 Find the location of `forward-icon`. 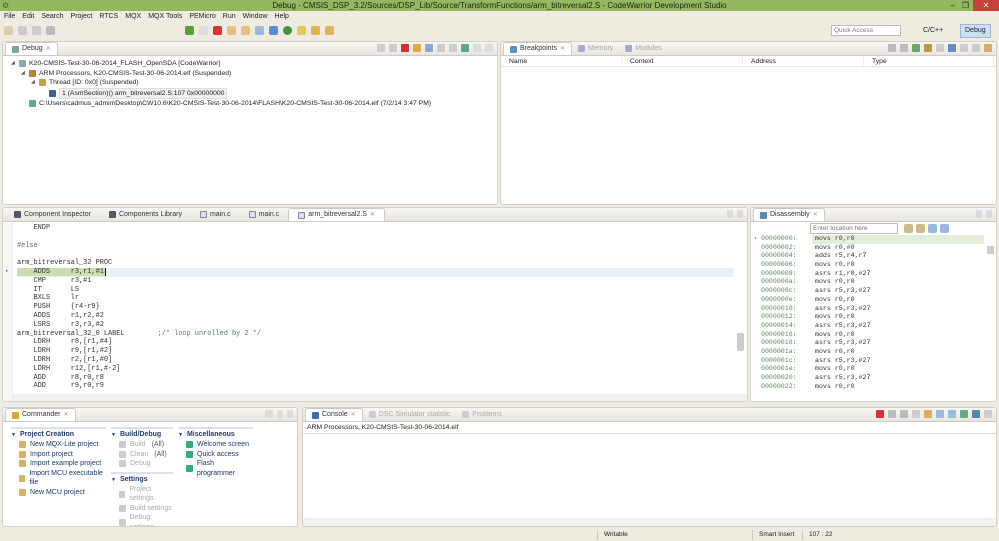

forward-icon is located at coordinates (329, 30).